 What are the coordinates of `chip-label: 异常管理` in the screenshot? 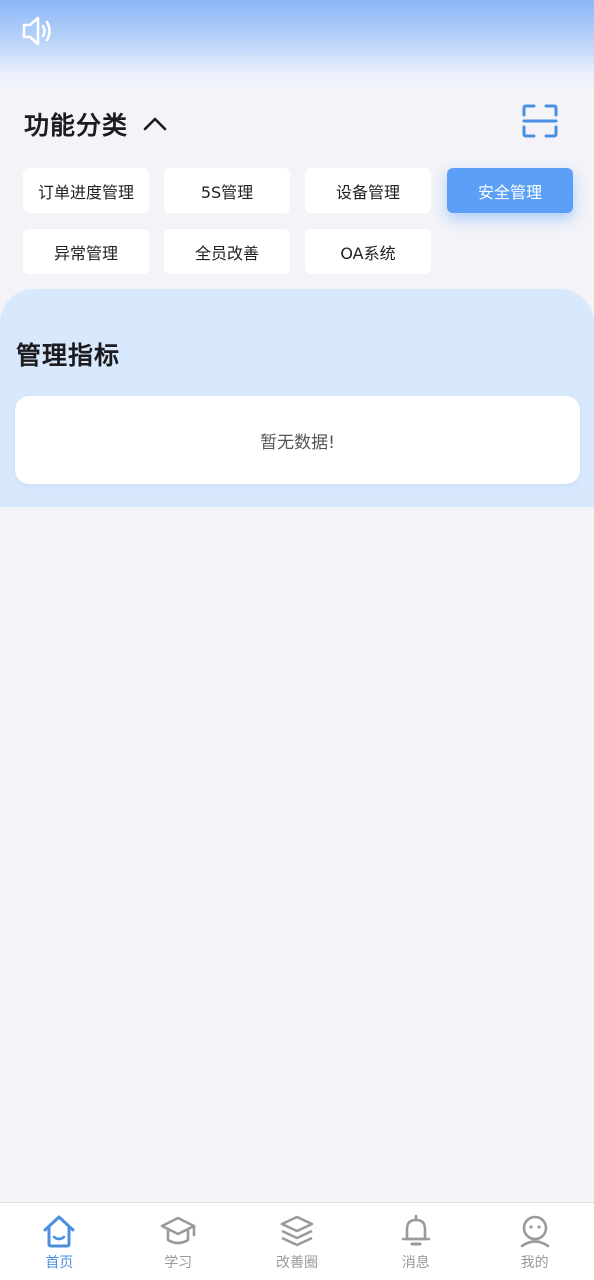 It's located at (85, 253).